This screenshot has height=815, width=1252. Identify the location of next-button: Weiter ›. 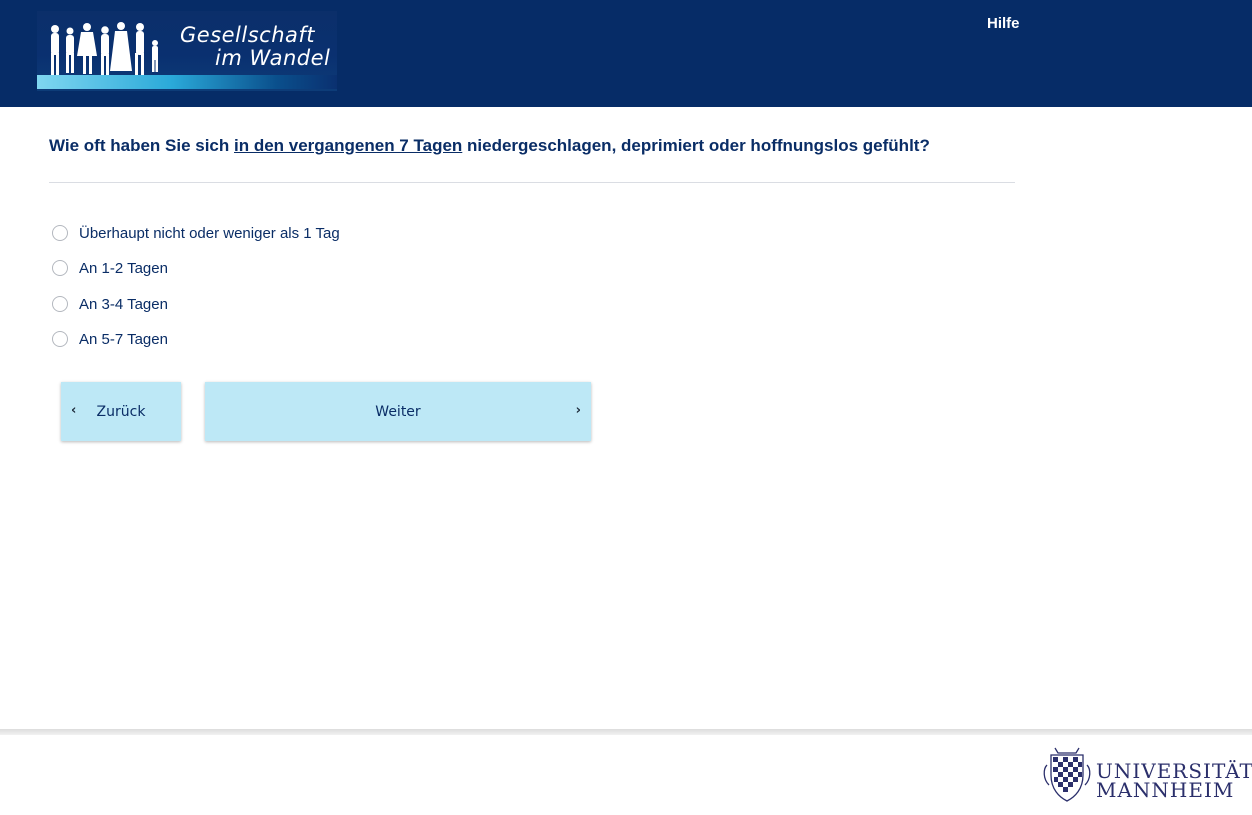
(398, 411).